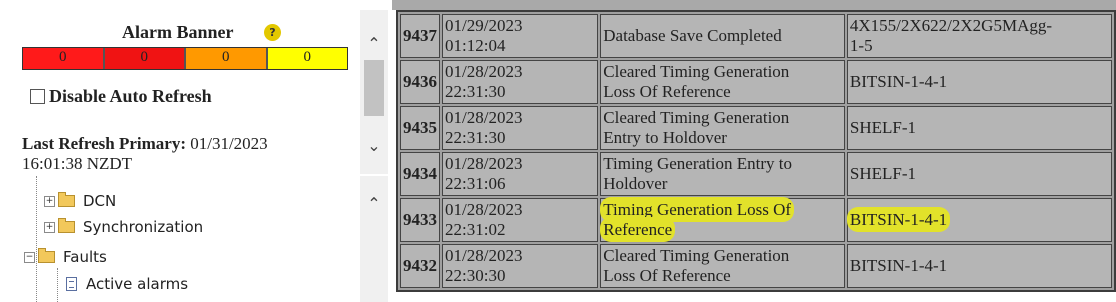 The image size is (1116, 302). What do you see at coordinates (420, 174) in the screenshot?
I see `event-id: 9434` at bounding box center [420, 174].